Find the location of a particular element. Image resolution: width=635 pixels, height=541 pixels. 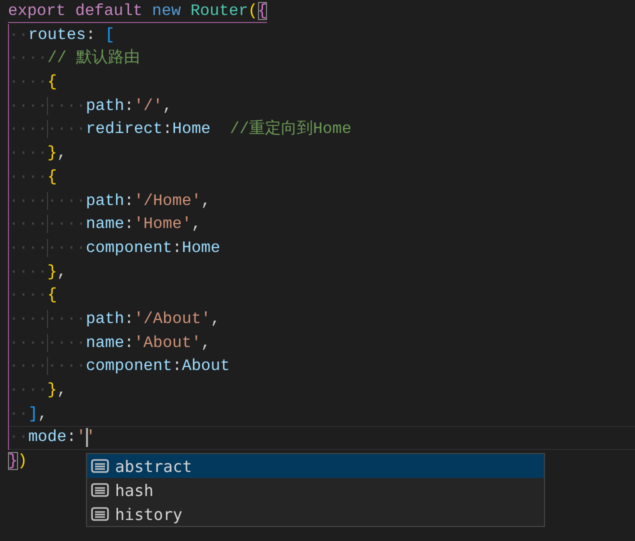

code-line: ········name:'About', is located at coordinates (110, 343).